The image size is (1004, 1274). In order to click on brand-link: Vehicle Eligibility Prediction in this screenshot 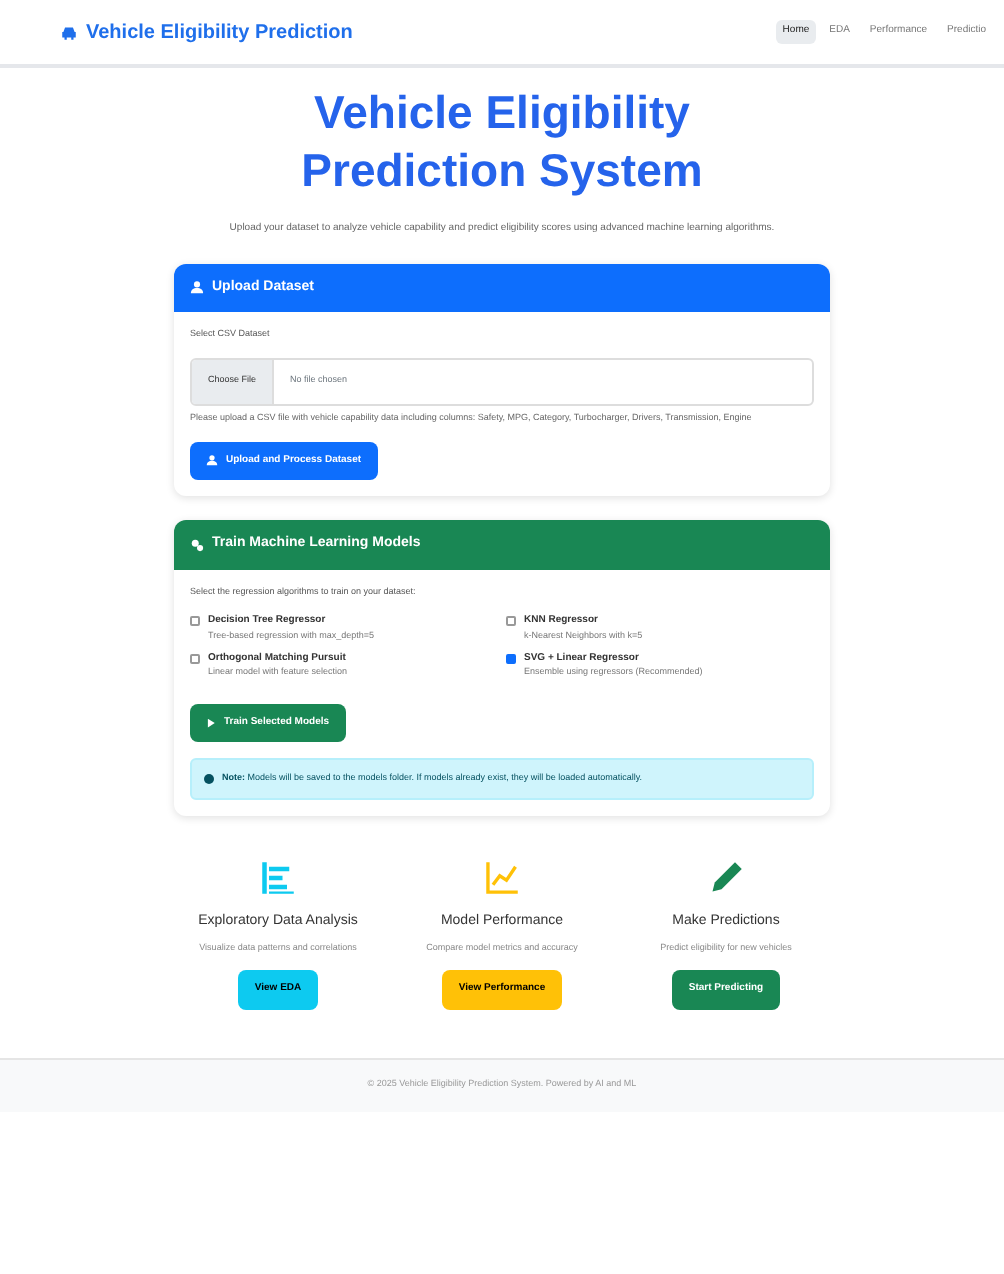, I will do `click(206, 32)`.